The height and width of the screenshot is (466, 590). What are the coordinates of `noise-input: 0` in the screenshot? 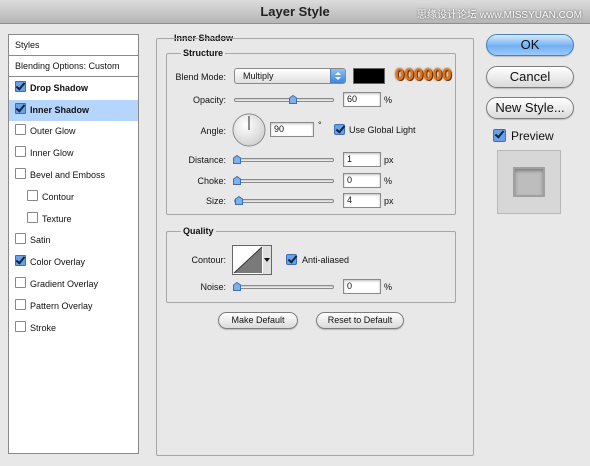 It's located at (362, 286).